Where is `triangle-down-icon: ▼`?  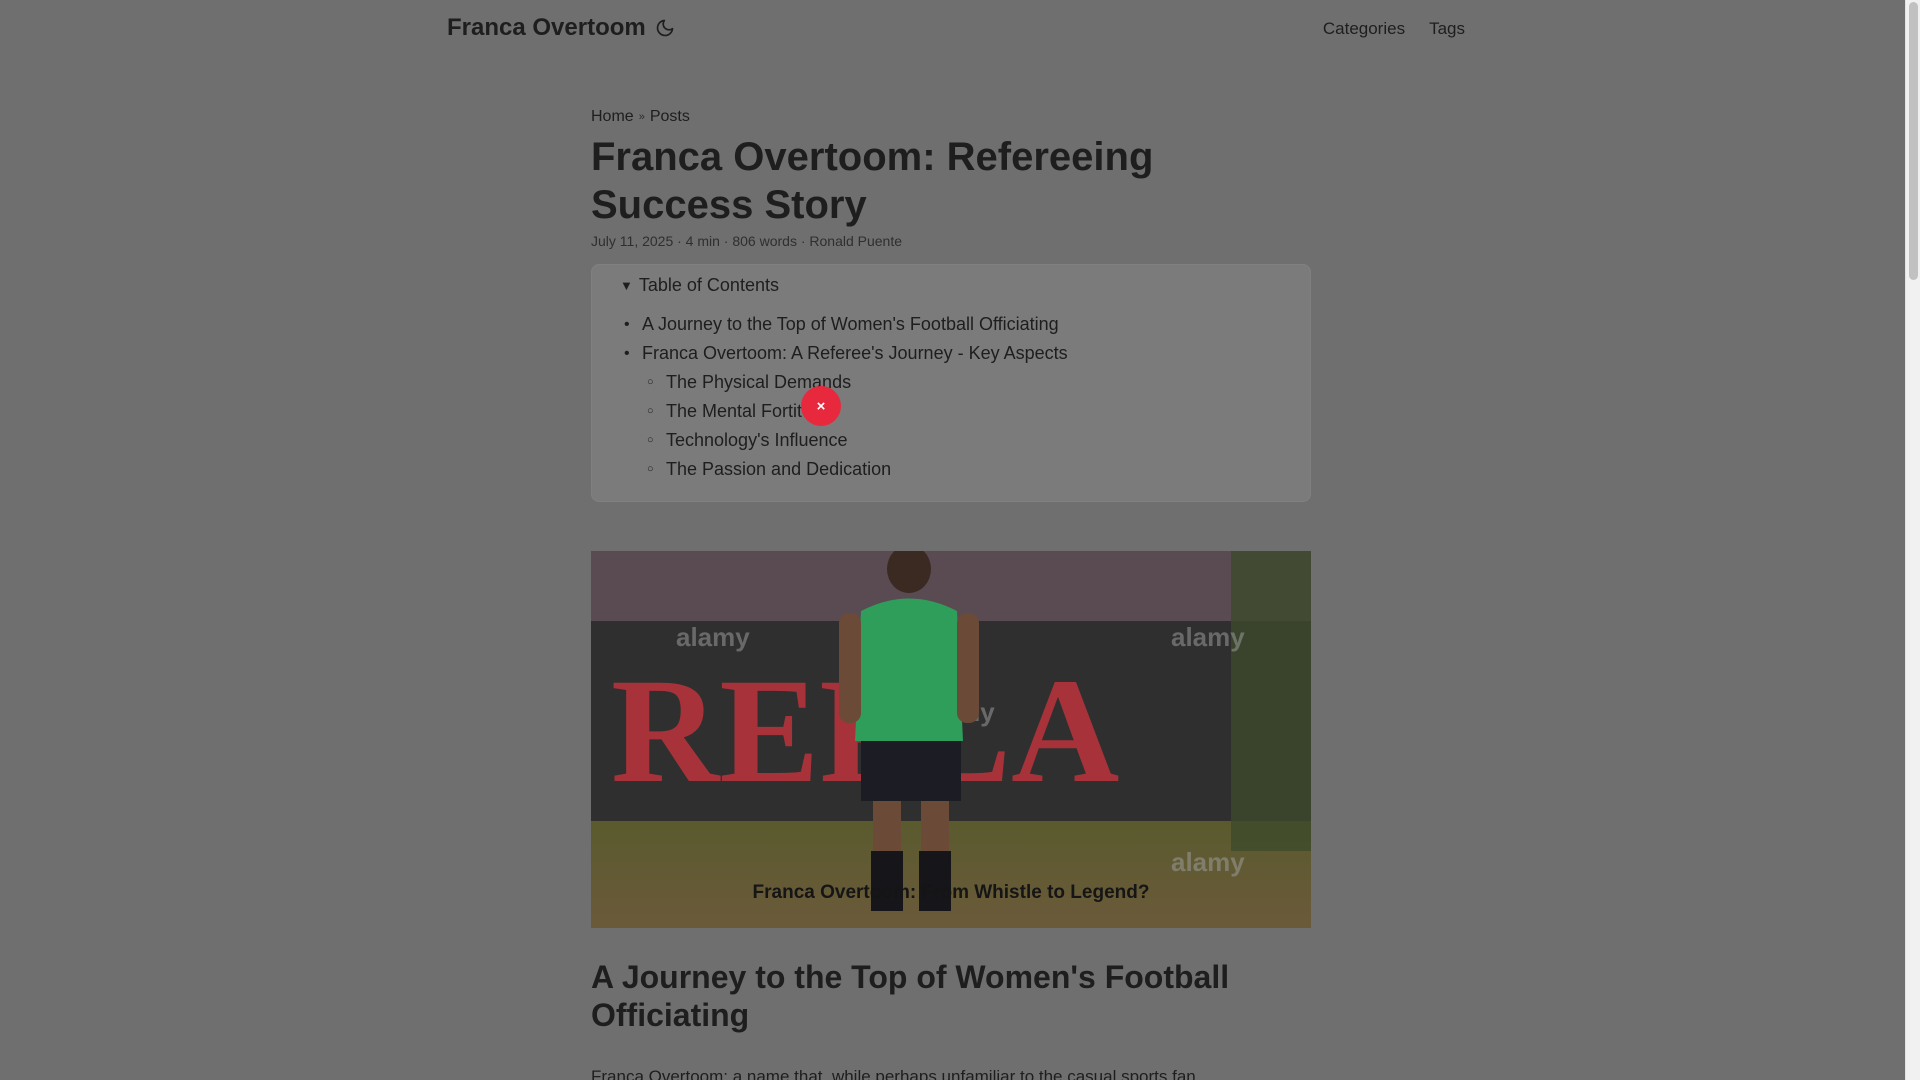
triangle-down-icon: ▼ is located at coordinates (626, 285).